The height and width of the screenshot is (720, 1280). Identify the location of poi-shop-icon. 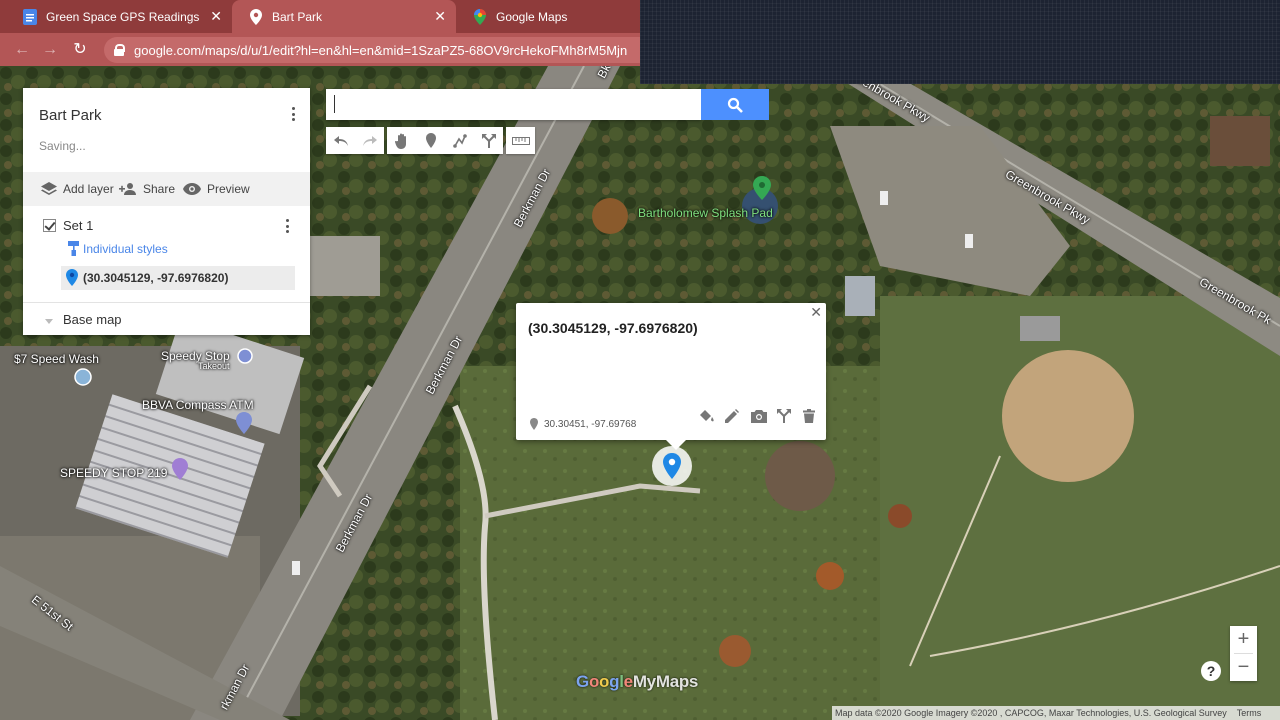
(245, 356).